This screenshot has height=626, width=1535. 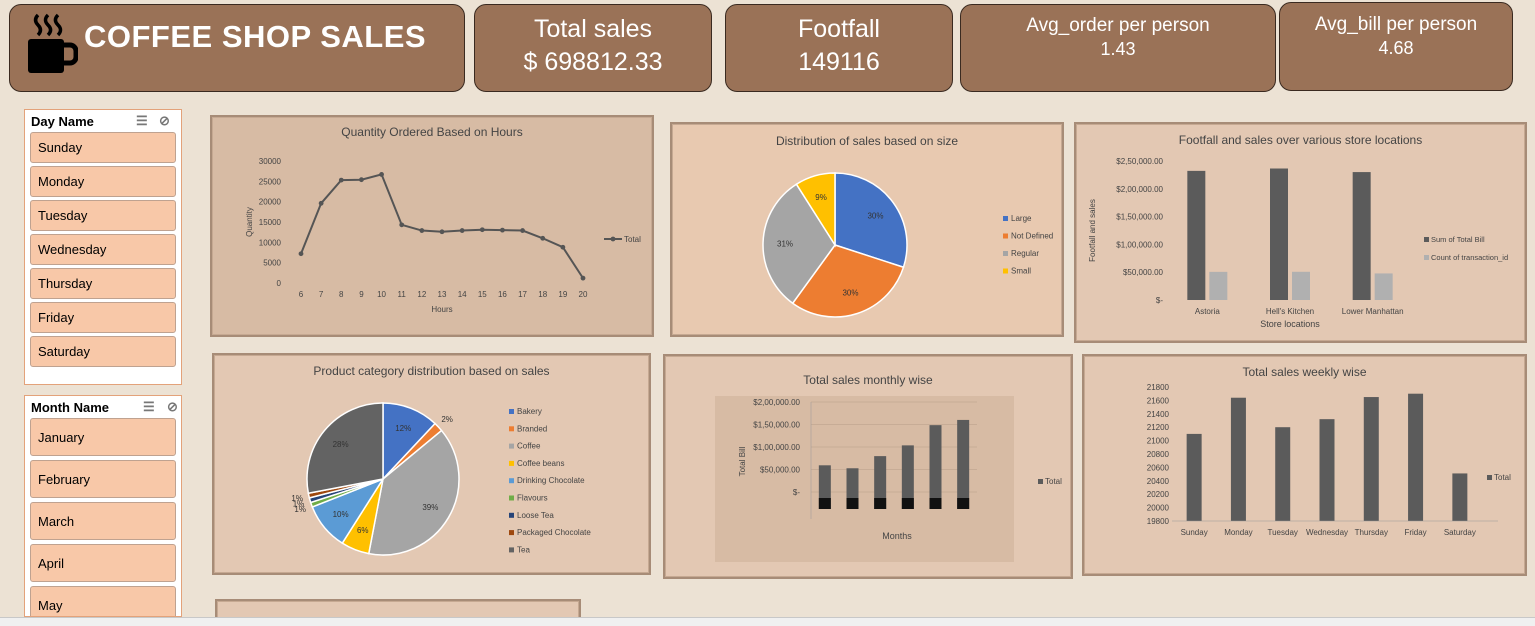 What do you see at coordinates (1396, 48) in the screenshot?
I see `kpi-value: 4.68` at bounding box center [1396, 48].